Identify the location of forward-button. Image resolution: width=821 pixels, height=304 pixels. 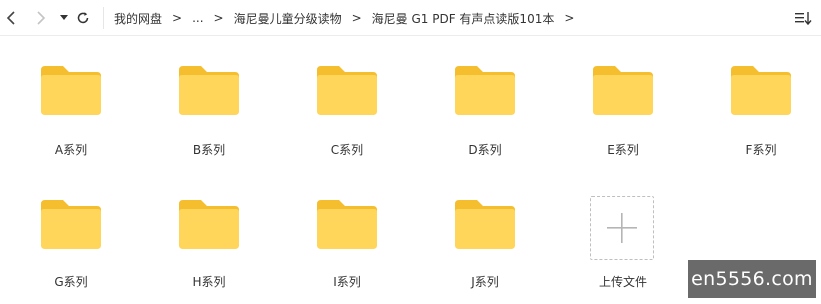
(41, 18).